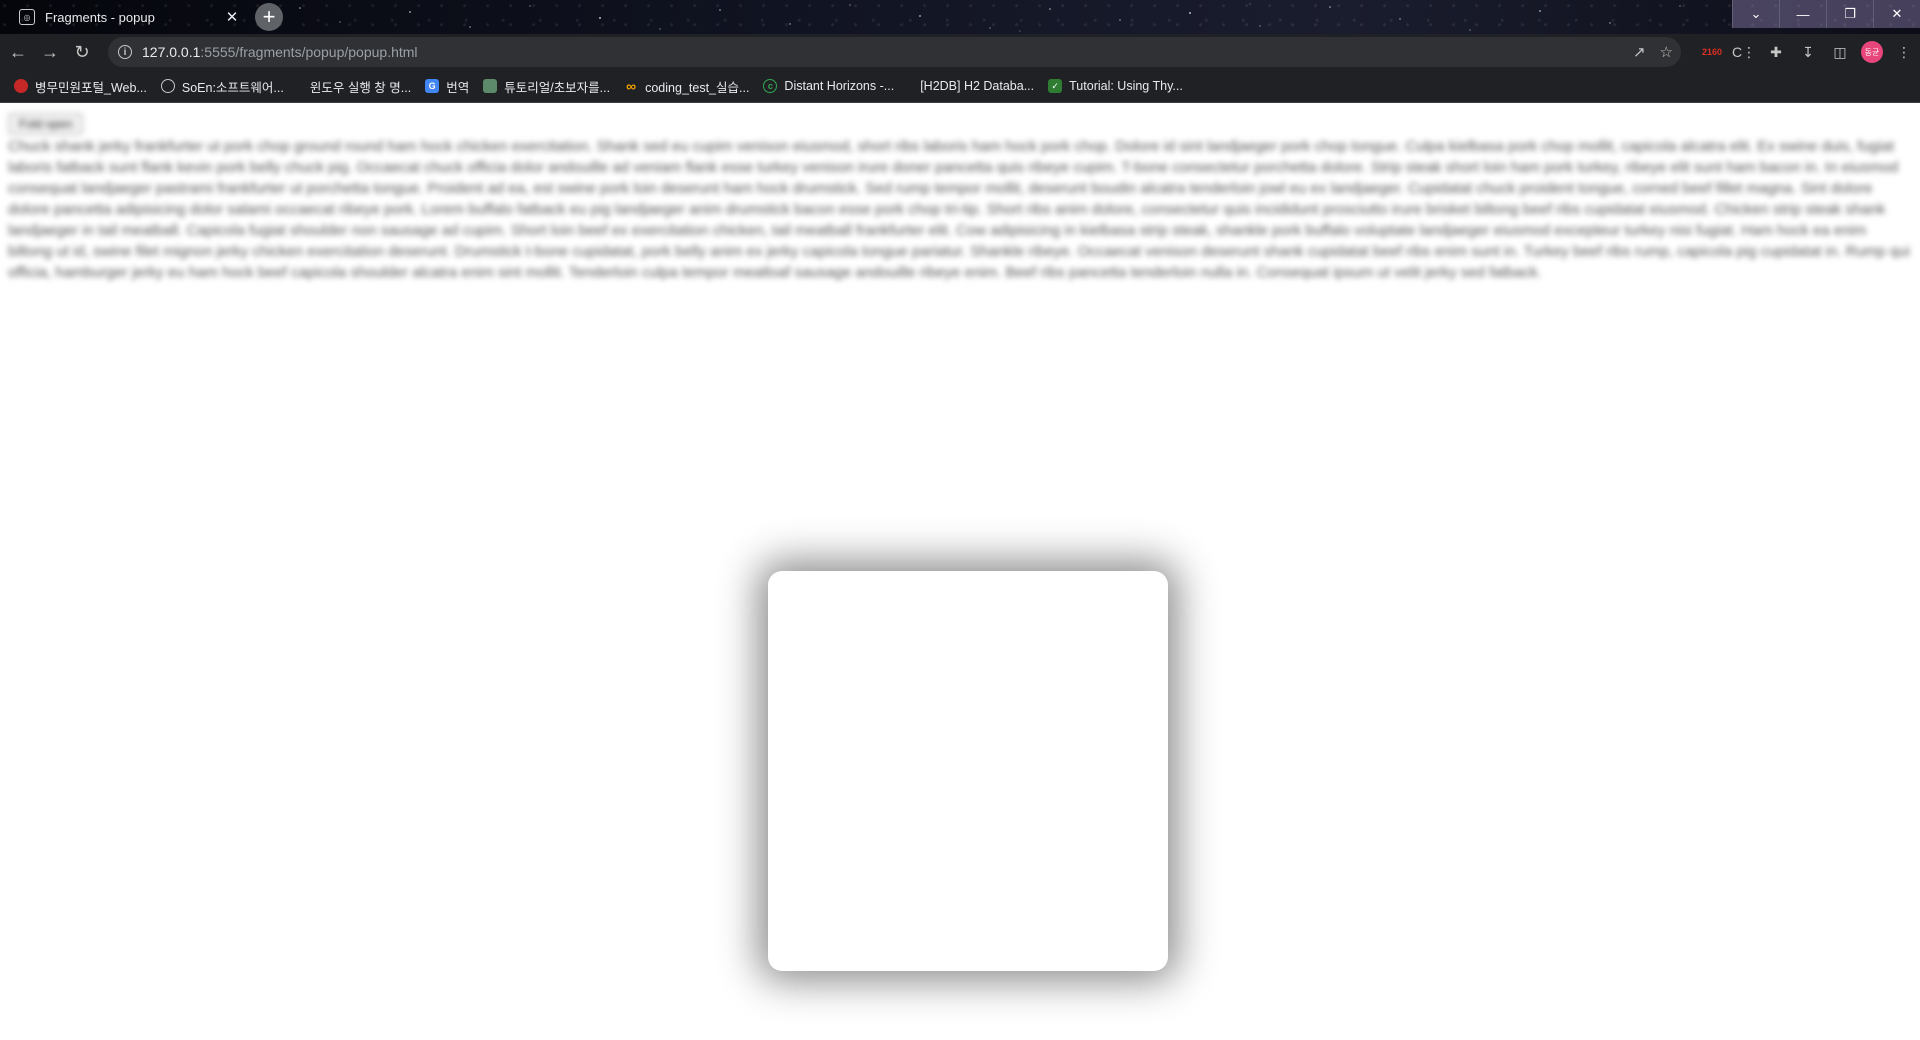  What do you see at coordinates (1639, 52) in the screenshot?
I see `share-icon: ↗` at bounding box center [1639, 52].